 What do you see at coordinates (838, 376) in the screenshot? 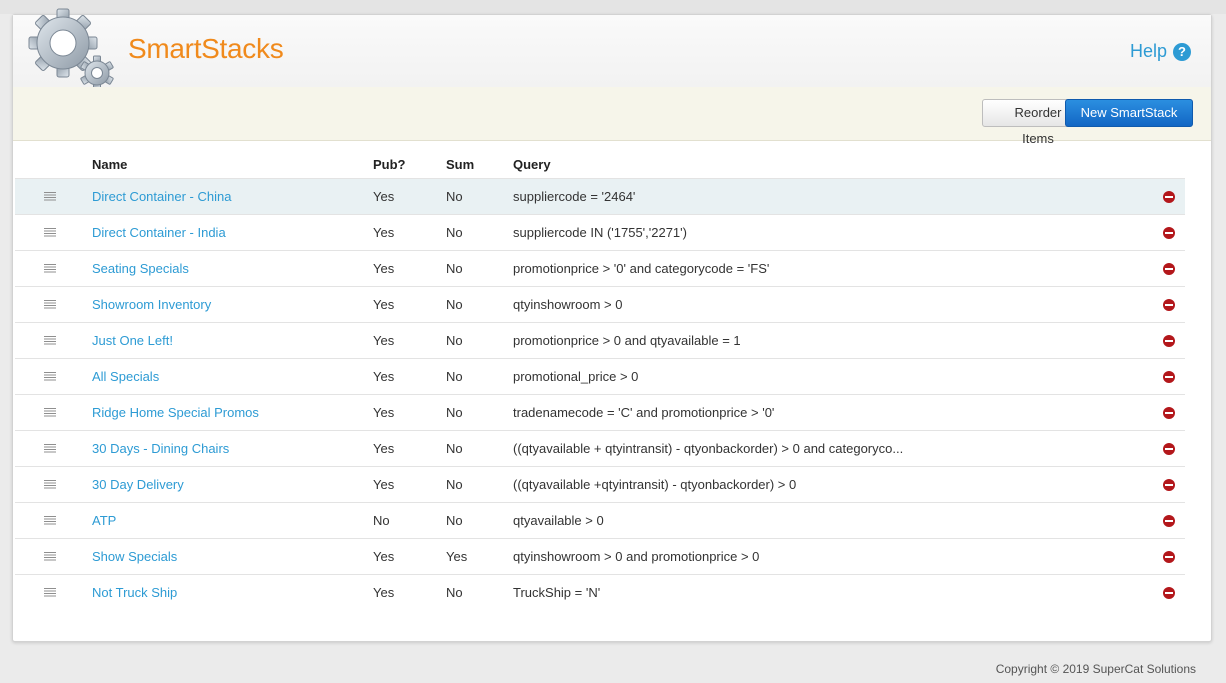
I see `query-cell: promotional_price > 0` at bounding box center [838, 376].